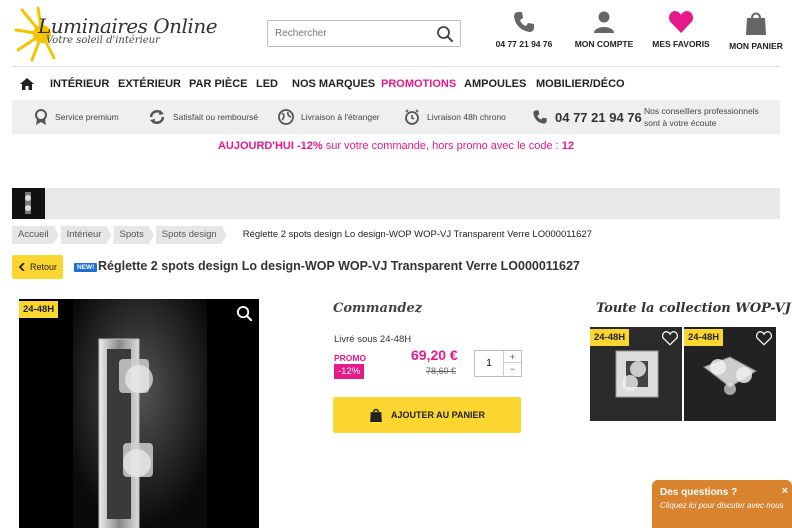 The image size is (792, 528). Describe the element at coordinates (418, 84) in the screenshot. I see `nav-item-promotions: PROMOTIONS` at that location.